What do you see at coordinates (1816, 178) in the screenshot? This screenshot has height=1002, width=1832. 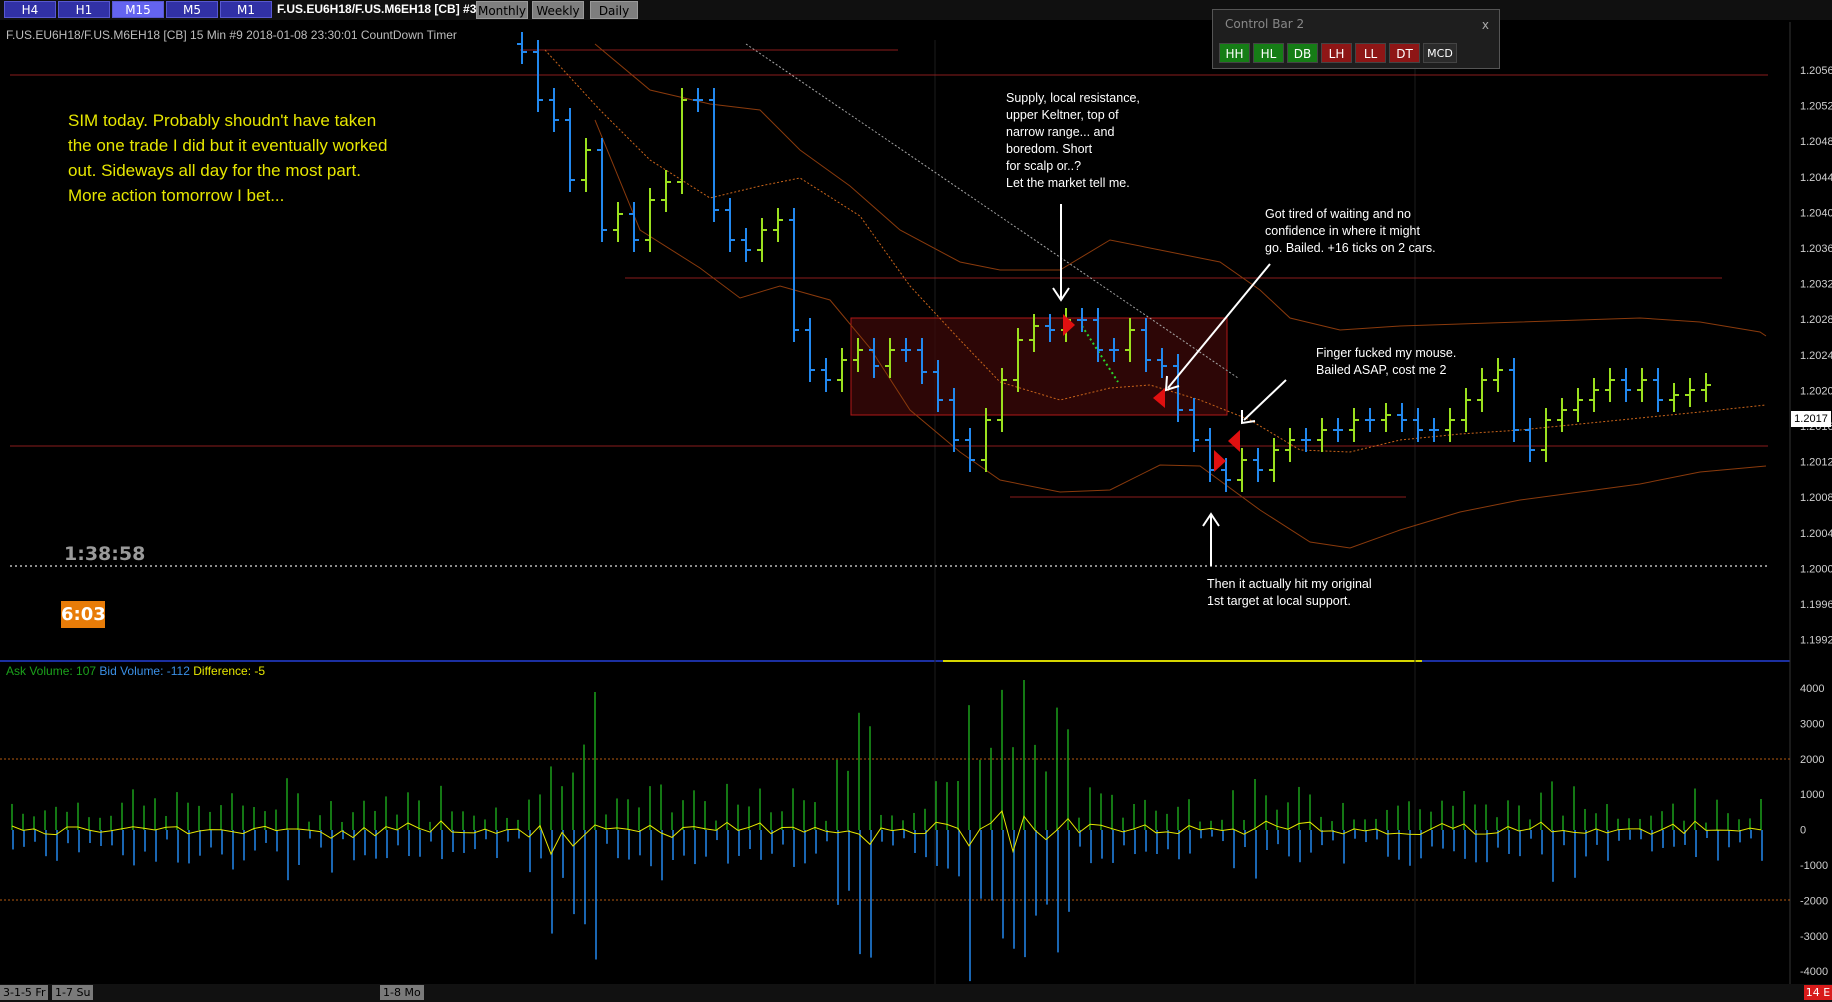 I see `price-tick-label: 1.2044` at bounding box center [1816, 178].